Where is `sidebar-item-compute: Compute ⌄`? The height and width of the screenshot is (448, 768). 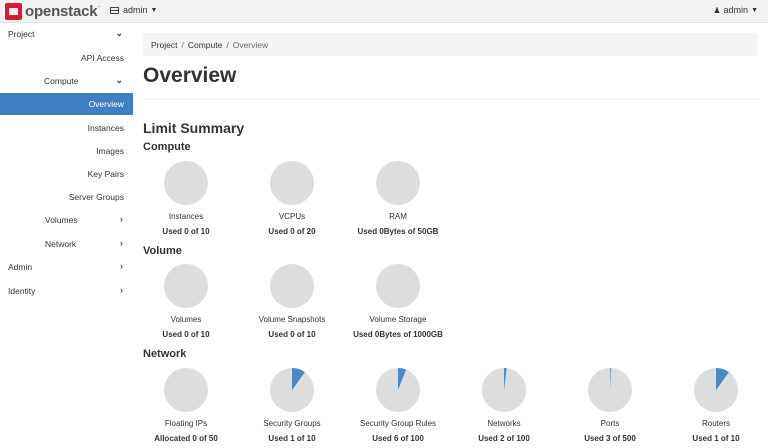
sidebar-item-compute: Compute ⌄ is located at coordinates (66, 81).